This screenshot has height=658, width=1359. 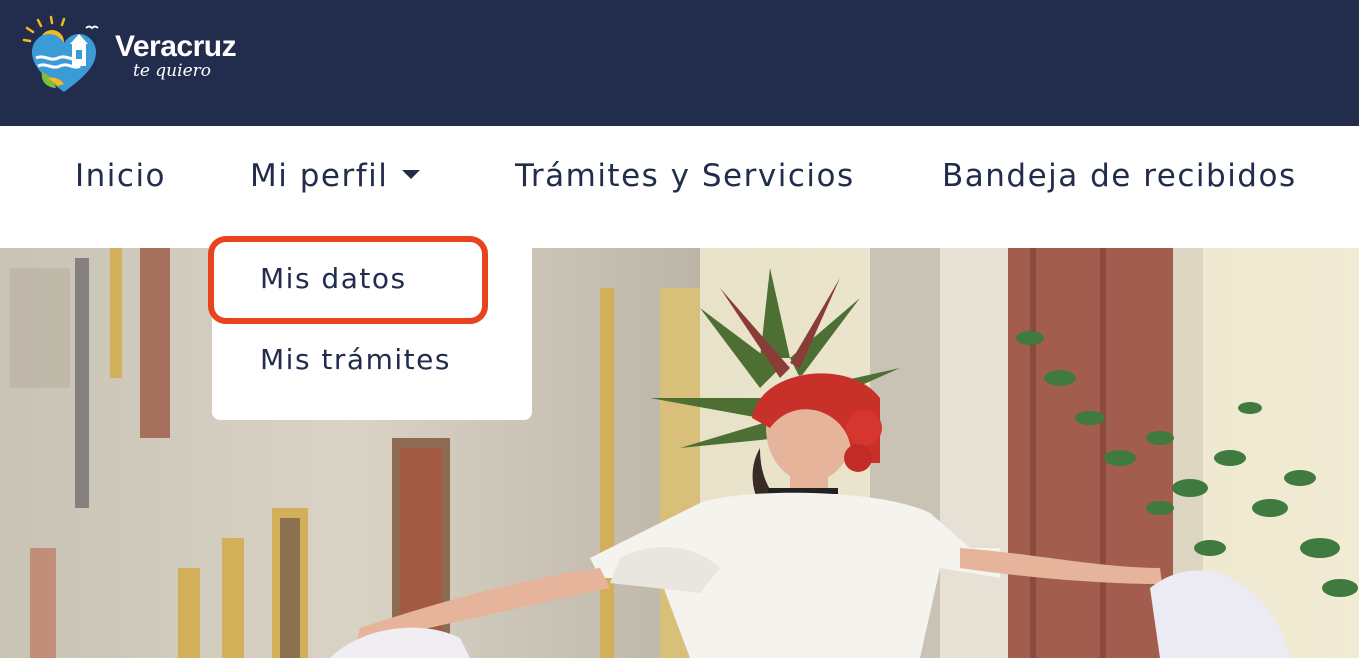 I want to click on menu-item-mis-tramites: Mis trámites, so click(x=355, y=359).